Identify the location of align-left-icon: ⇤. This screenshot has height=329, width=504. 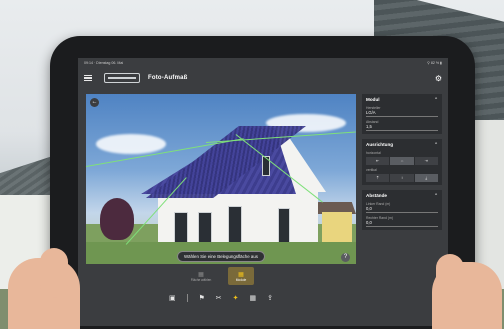
(378, 161).